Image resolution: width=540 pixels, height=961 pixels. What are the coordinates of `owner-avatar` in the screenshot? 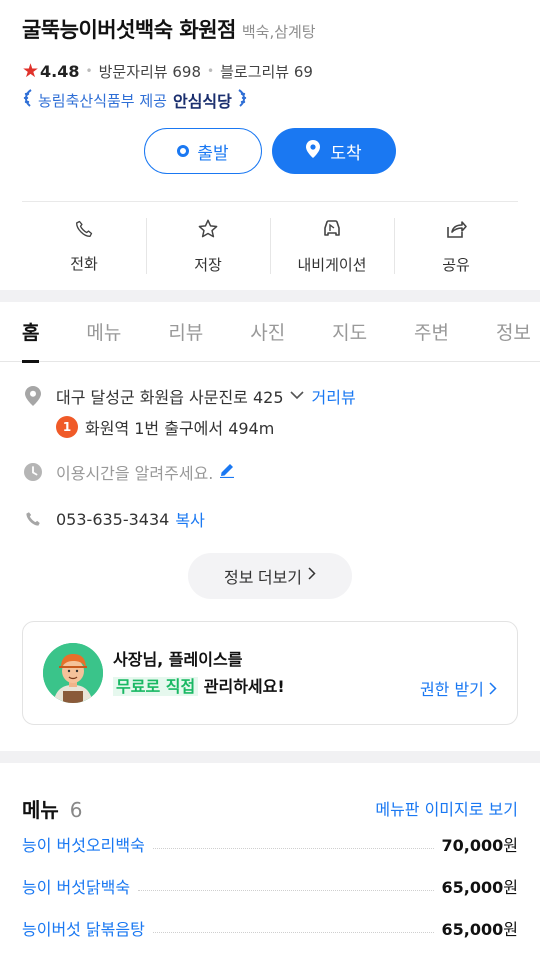 It's located at (73, 673).